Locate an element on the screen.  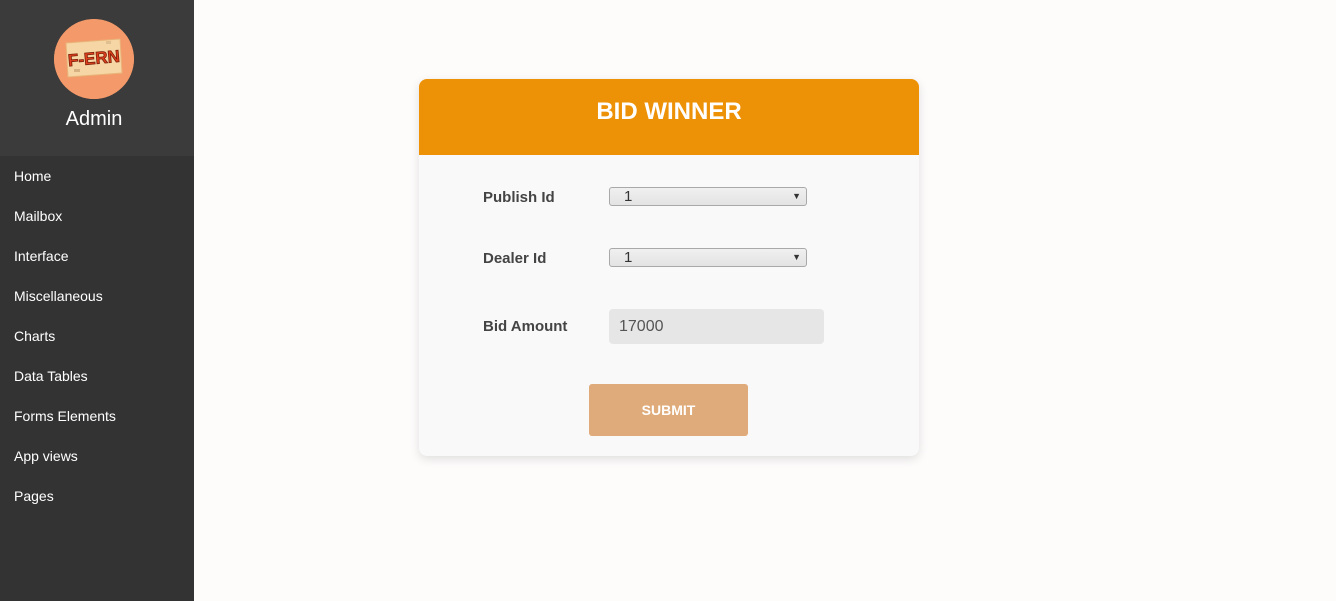
publish-id-value: 1 is located at coordinates (628, 196).